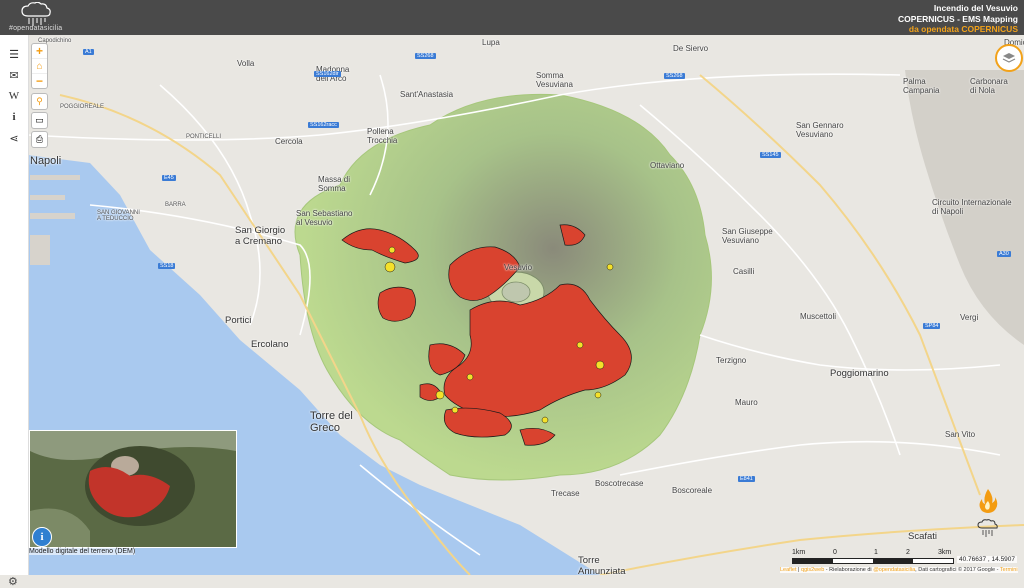  What do you see at coordinates (169, 178) in the screenshot?
I see `road-shield: E45` at bounding box center [169, 178].